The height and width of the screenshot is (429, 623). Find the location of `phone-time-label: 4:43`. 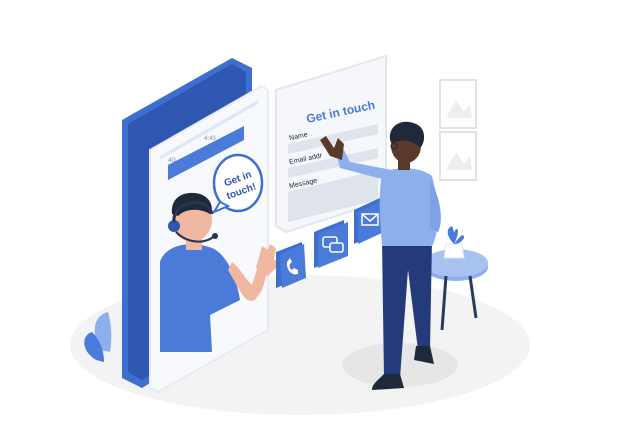

phone-time-label: 4:43 is located at coordinates (210, 139).